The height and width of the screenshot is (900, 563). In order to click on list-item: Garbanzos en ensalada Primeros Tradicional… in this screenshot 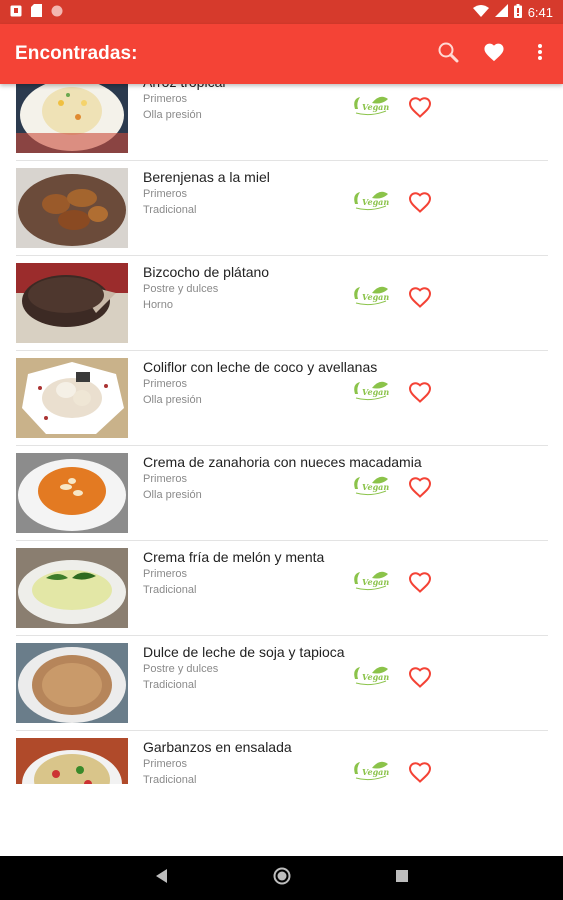, I will do `click(281, 757)`.